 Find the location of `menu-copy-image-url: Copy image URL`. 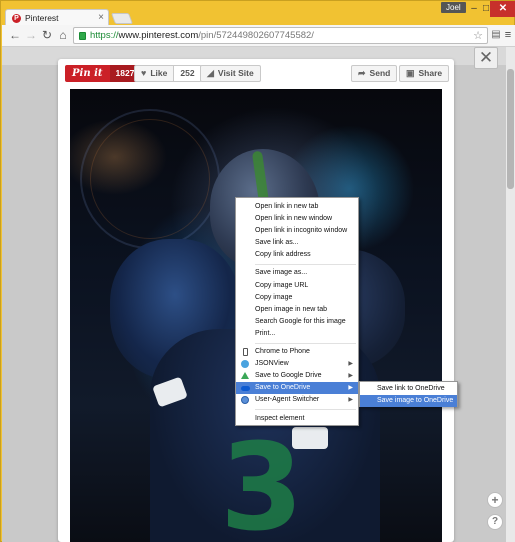

menu-copy-image-url: Copy image URL is located at coordinates (297, 286).